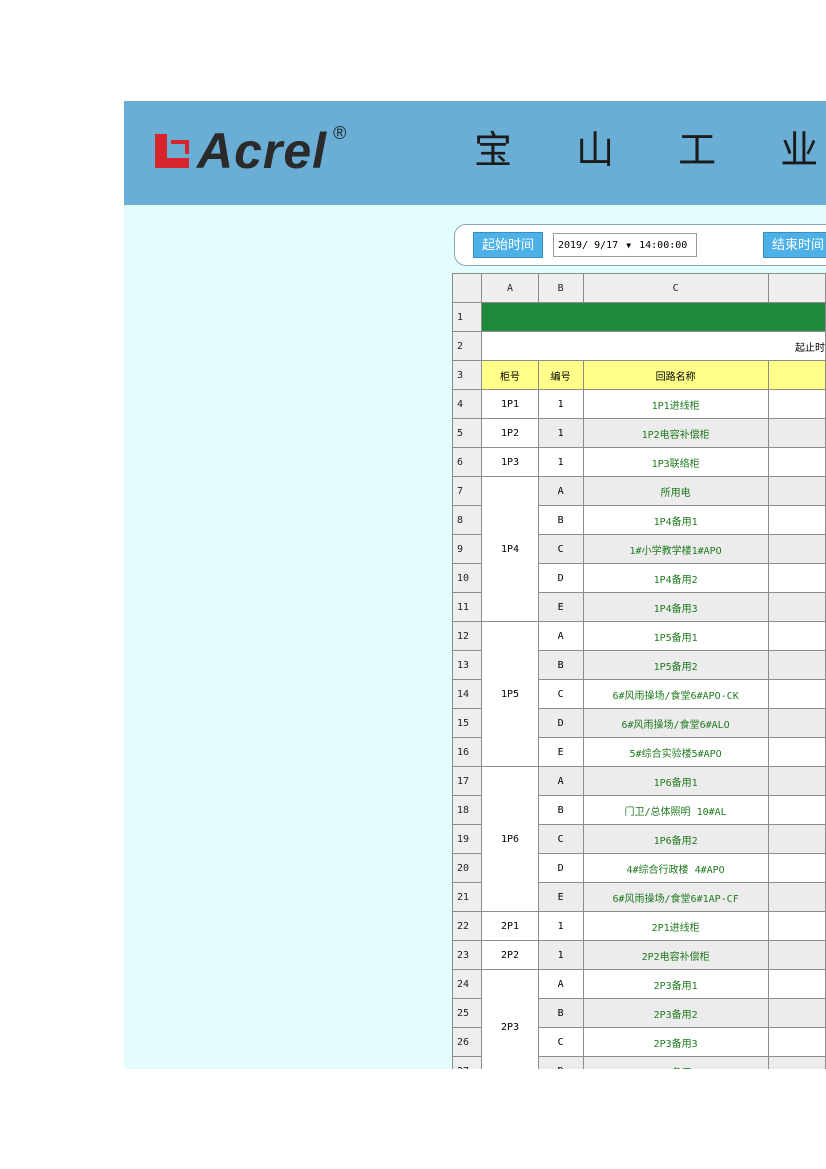  What do you see at coordinates (675, 404) in the screenshot?
I see `circuit-name-cell: 1P1进线柜` at bounding box center [675, 404].